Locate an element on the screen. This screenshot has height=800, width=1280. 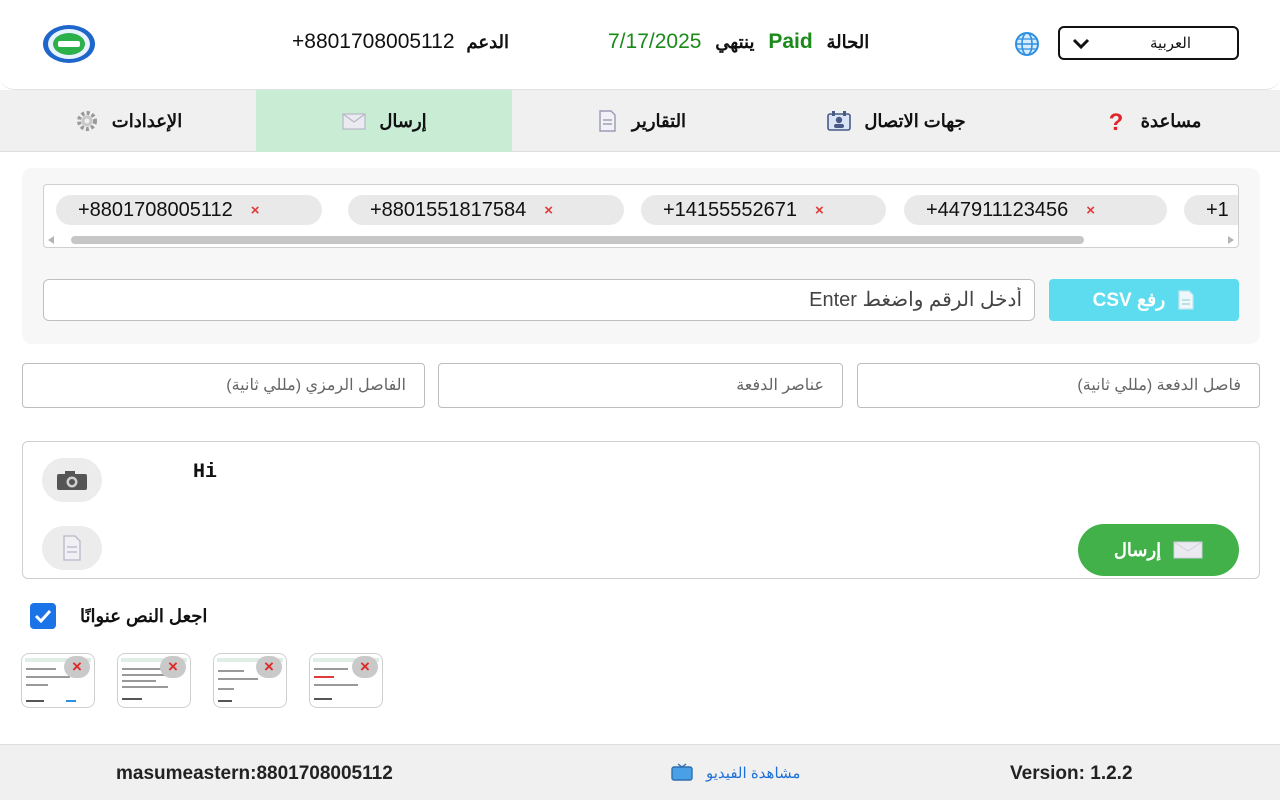
tab-help: ? مساعدة is located at coordinates (1152, 121).